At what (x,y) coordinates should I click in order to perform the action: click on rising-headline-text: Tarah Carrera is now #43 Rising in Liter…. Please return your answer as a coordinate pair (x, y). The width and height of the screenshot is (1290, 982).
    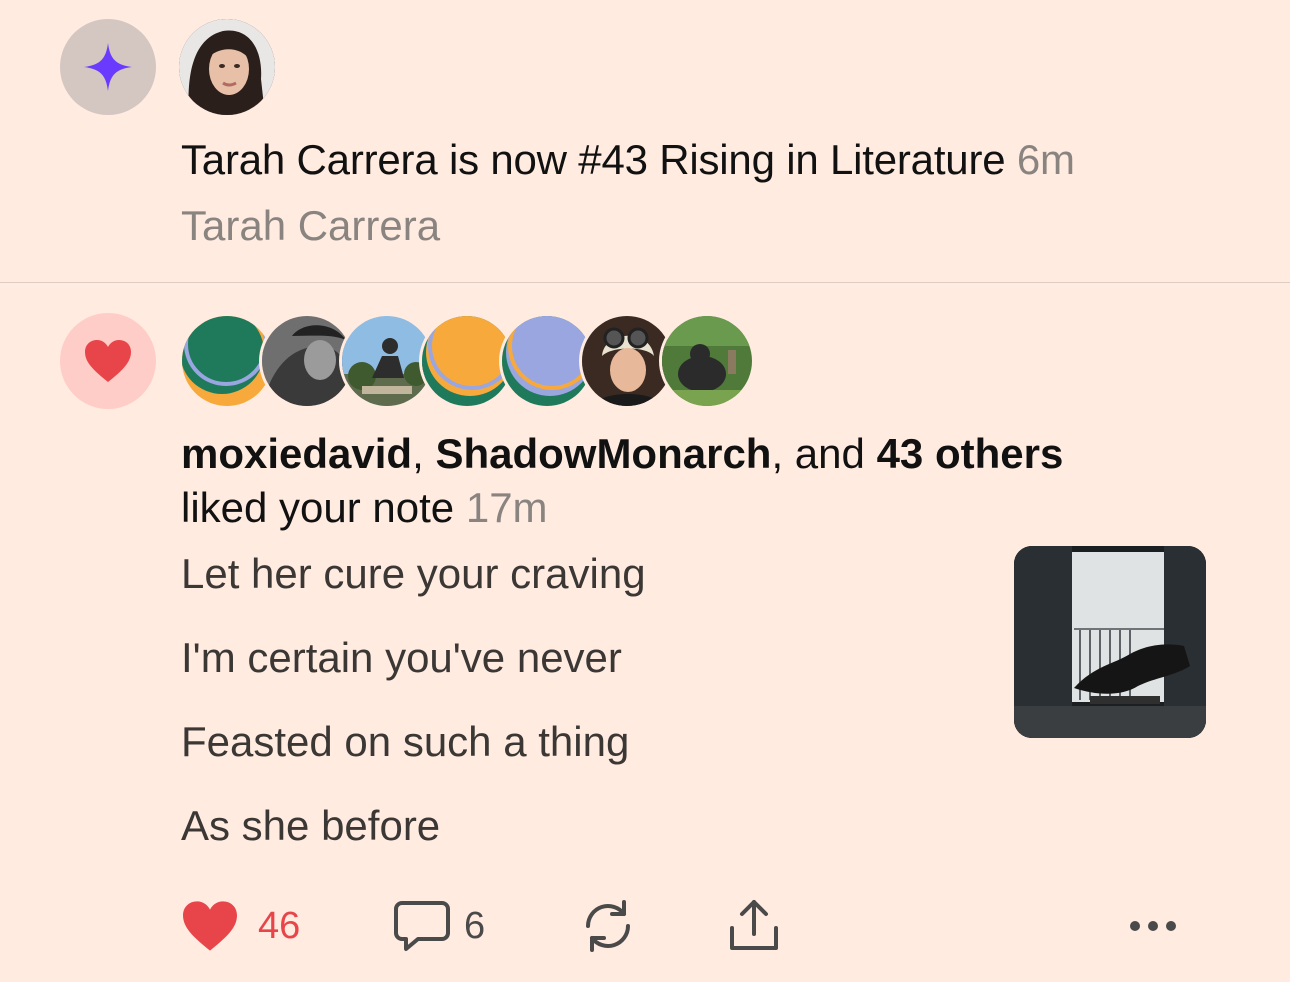
    Looking at the image, I should click on (593, 159).